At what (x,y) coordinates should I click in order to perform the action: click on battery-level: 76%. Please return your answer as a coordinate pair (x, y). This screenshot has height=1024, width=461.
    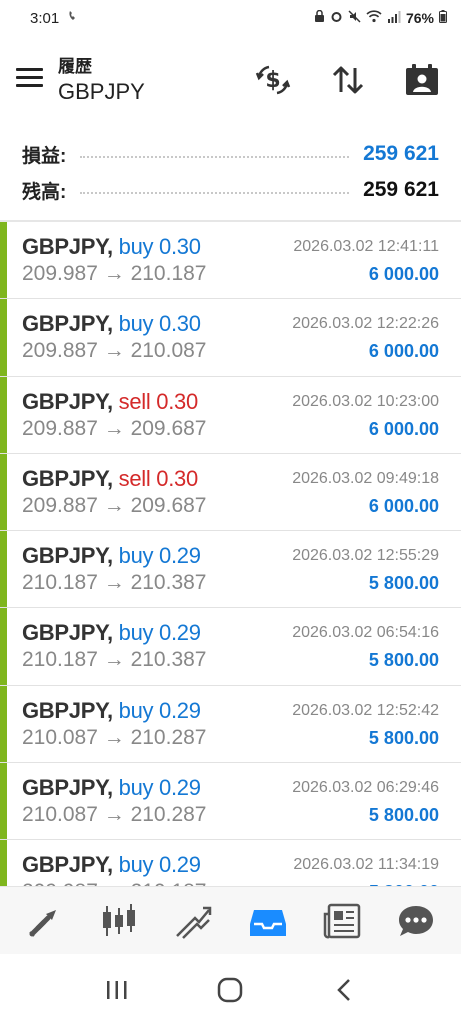
    Looking at the image, I should click on (419, 18).